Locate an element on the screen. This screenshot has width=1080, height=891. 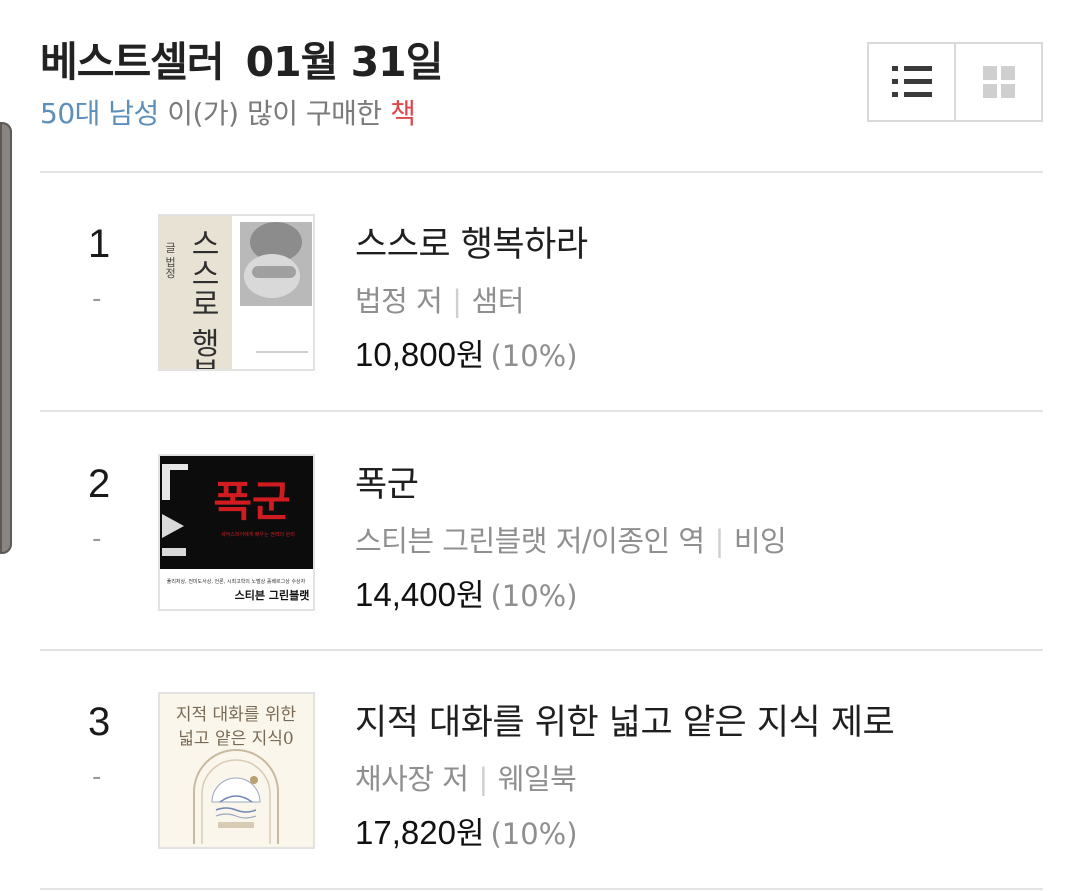
subtitle-demographic: 50대 남성 is located at coordinates (99, 113).